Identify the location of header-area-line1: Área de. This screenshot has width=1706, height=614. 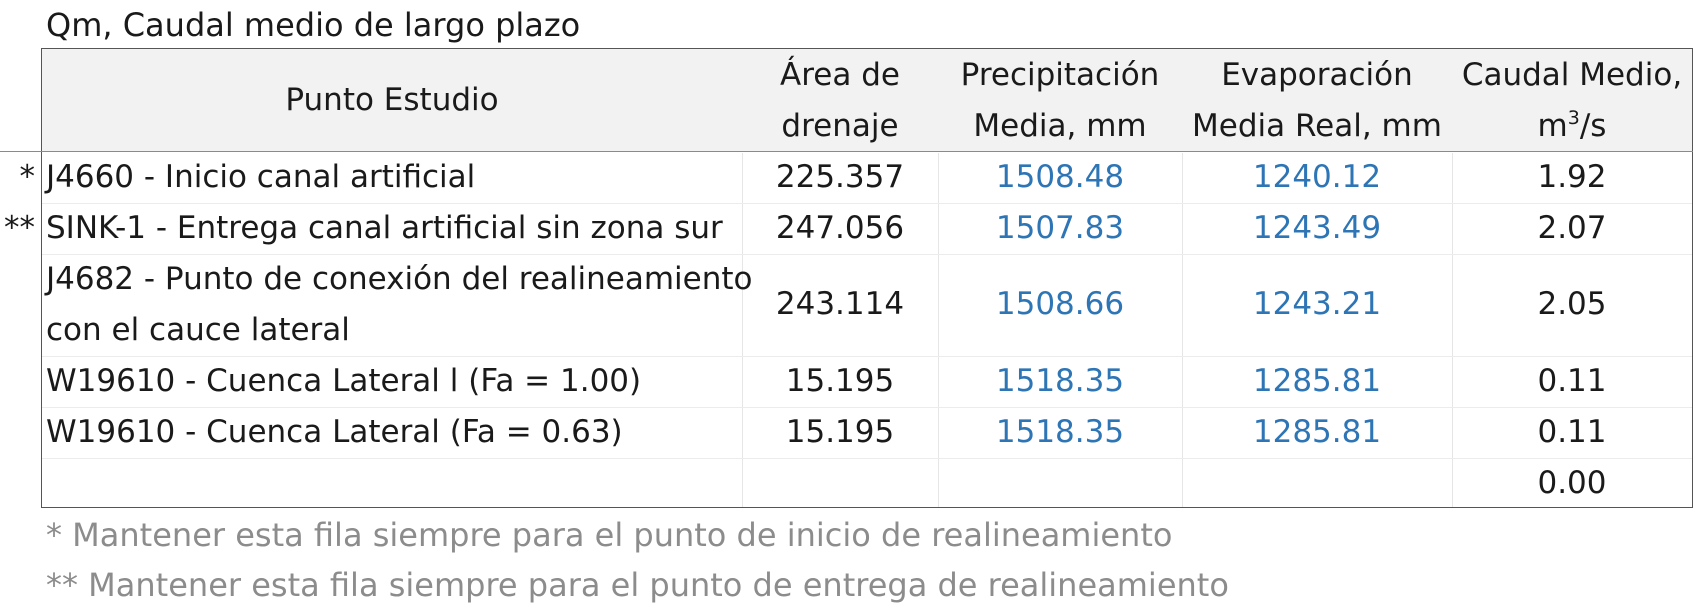
(840, 75).